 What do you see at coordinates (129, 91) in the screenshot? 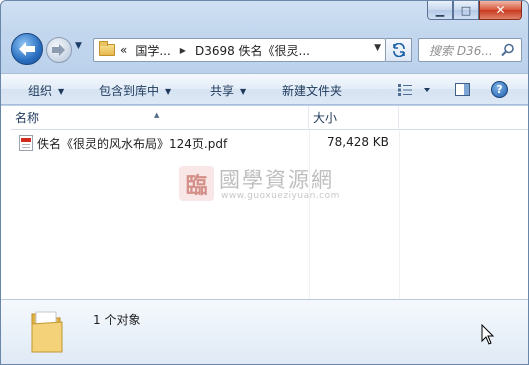
I see `include-in-library-label: 包含到库中` at bounding box center [129, 91].